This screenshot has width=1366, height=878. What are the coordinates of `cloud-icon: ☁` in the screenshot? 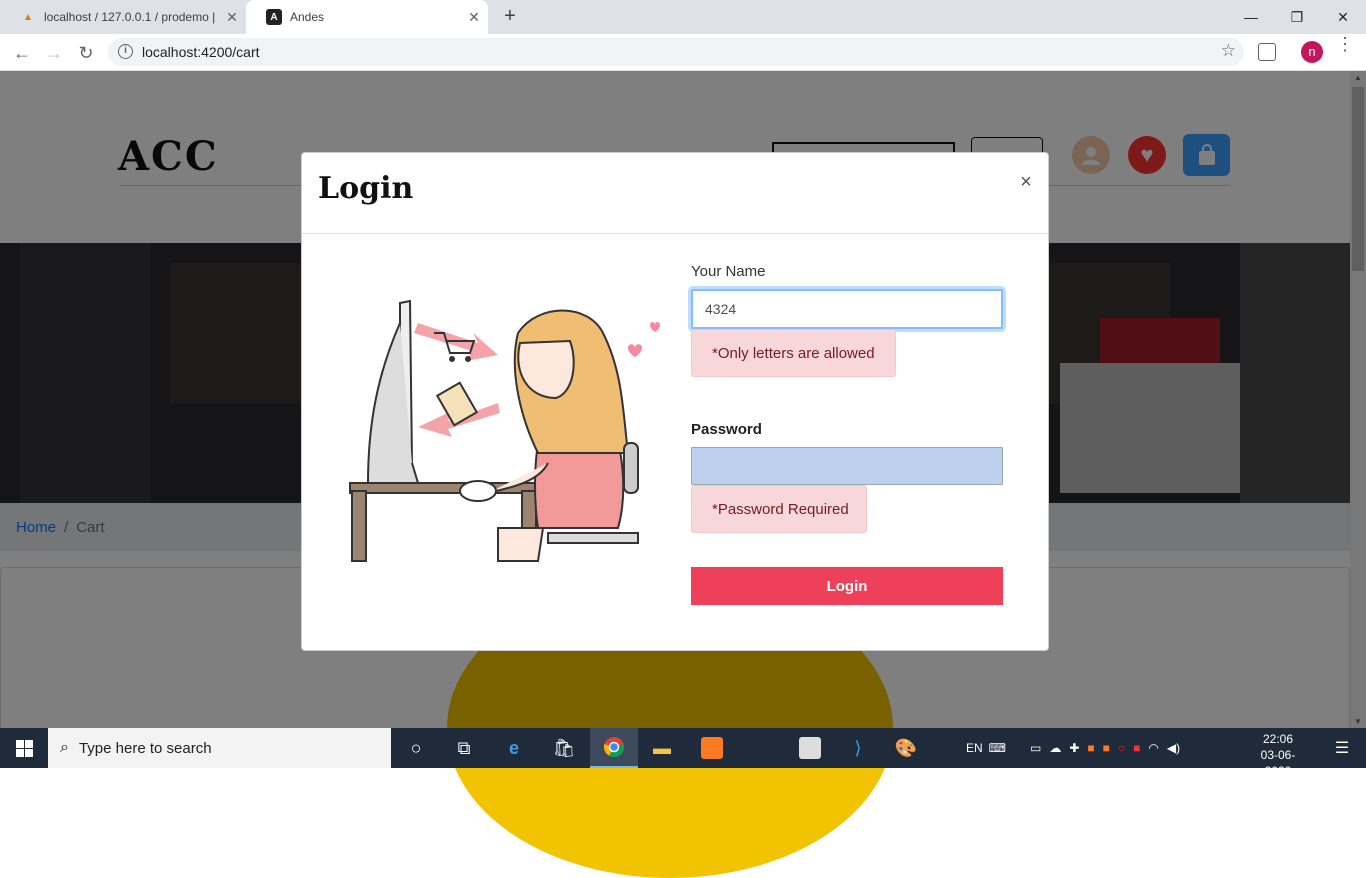 It's located at (1055, 748).